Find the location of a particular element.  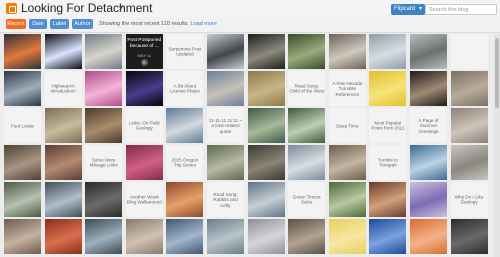

post-text-card: Links: On Field Geology is located at coordinates (144, 125).